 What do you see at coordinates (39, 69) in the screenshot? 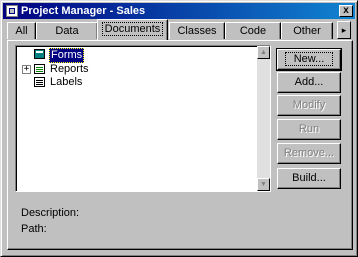
I see `report-icon` at bounding box center [39, 69].